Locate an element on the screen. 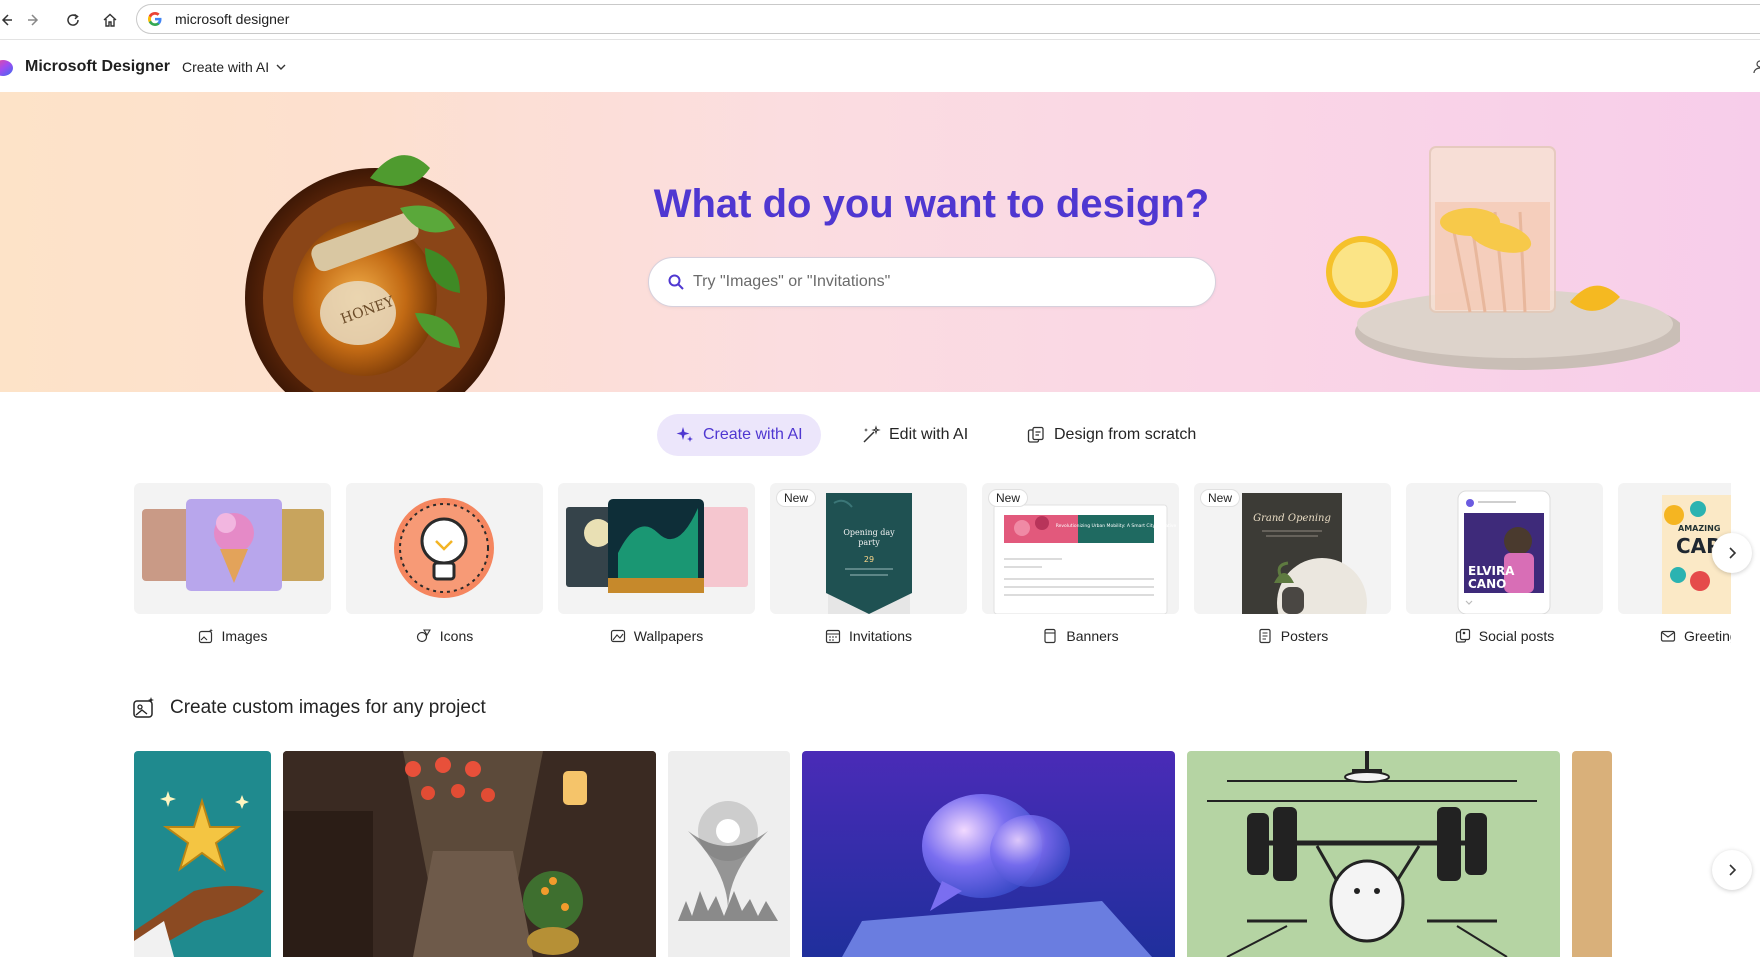  tab-create-with-ai: Create with AI is located at coordinates (739, 435).